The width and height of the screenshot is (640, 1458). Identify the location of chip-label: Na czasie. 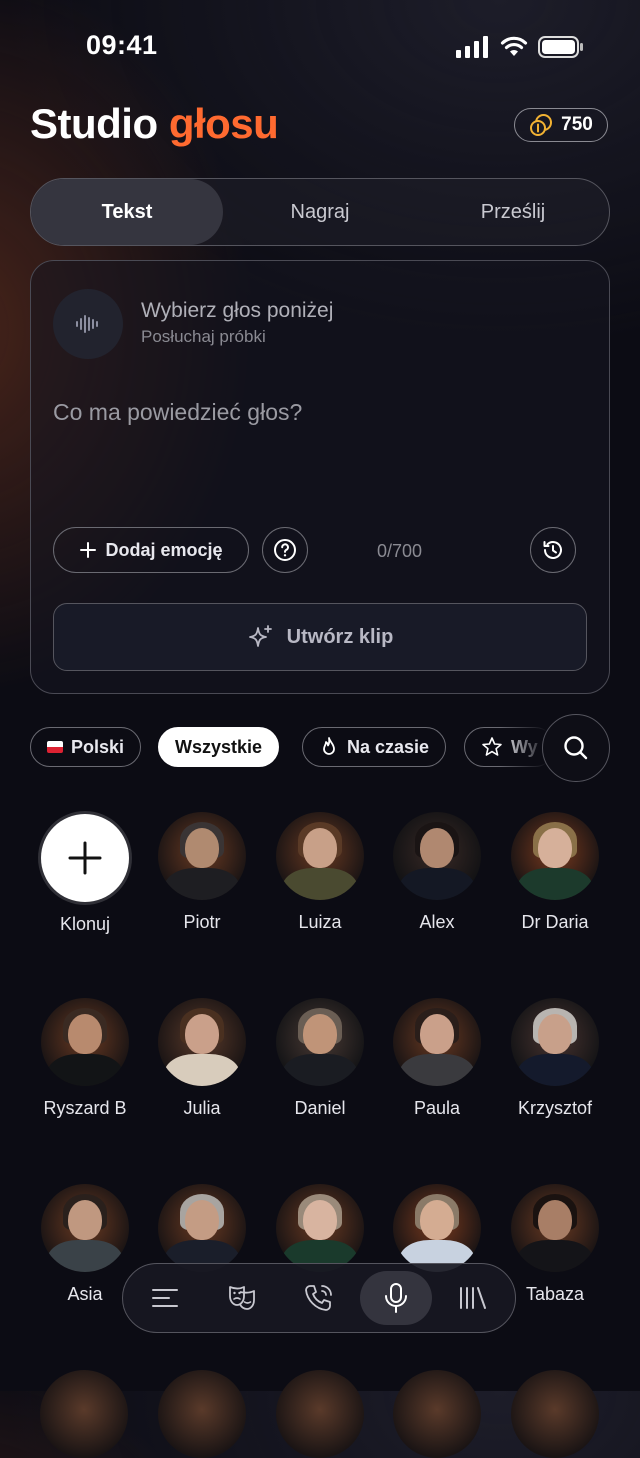
(388, 746).